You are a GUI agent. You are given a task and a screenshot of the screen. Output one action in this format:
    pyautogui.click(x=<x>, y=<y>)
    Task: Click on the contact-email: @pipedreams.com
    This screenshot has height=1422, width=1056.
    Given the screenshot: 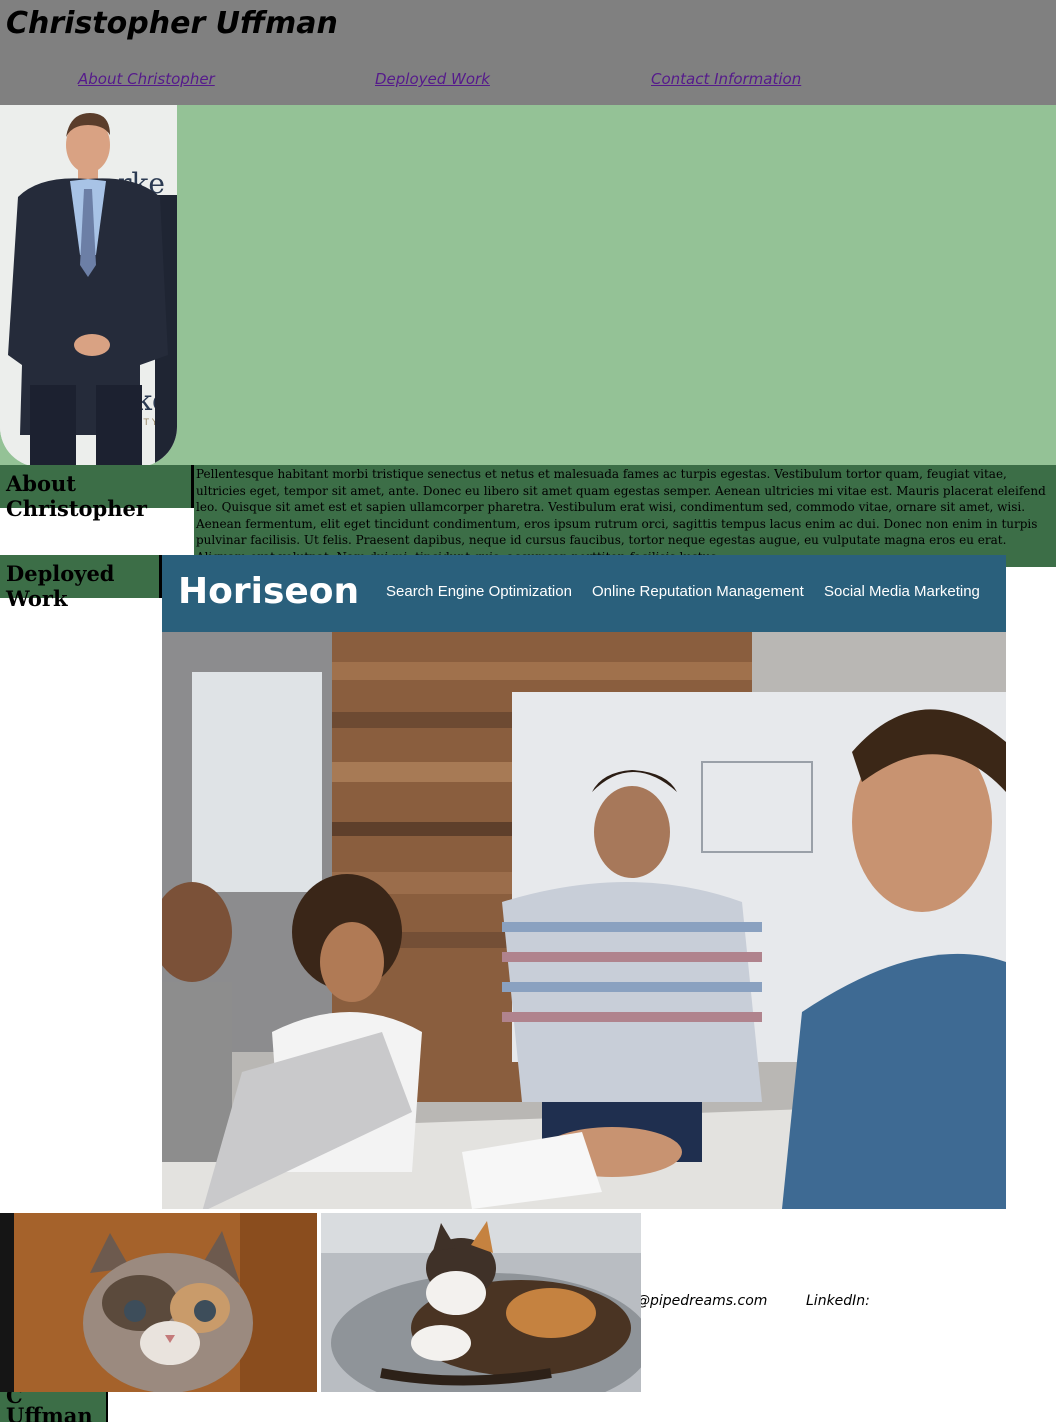 What is the action you would take?
    pyautogui.click(x=701, y=1301)
    